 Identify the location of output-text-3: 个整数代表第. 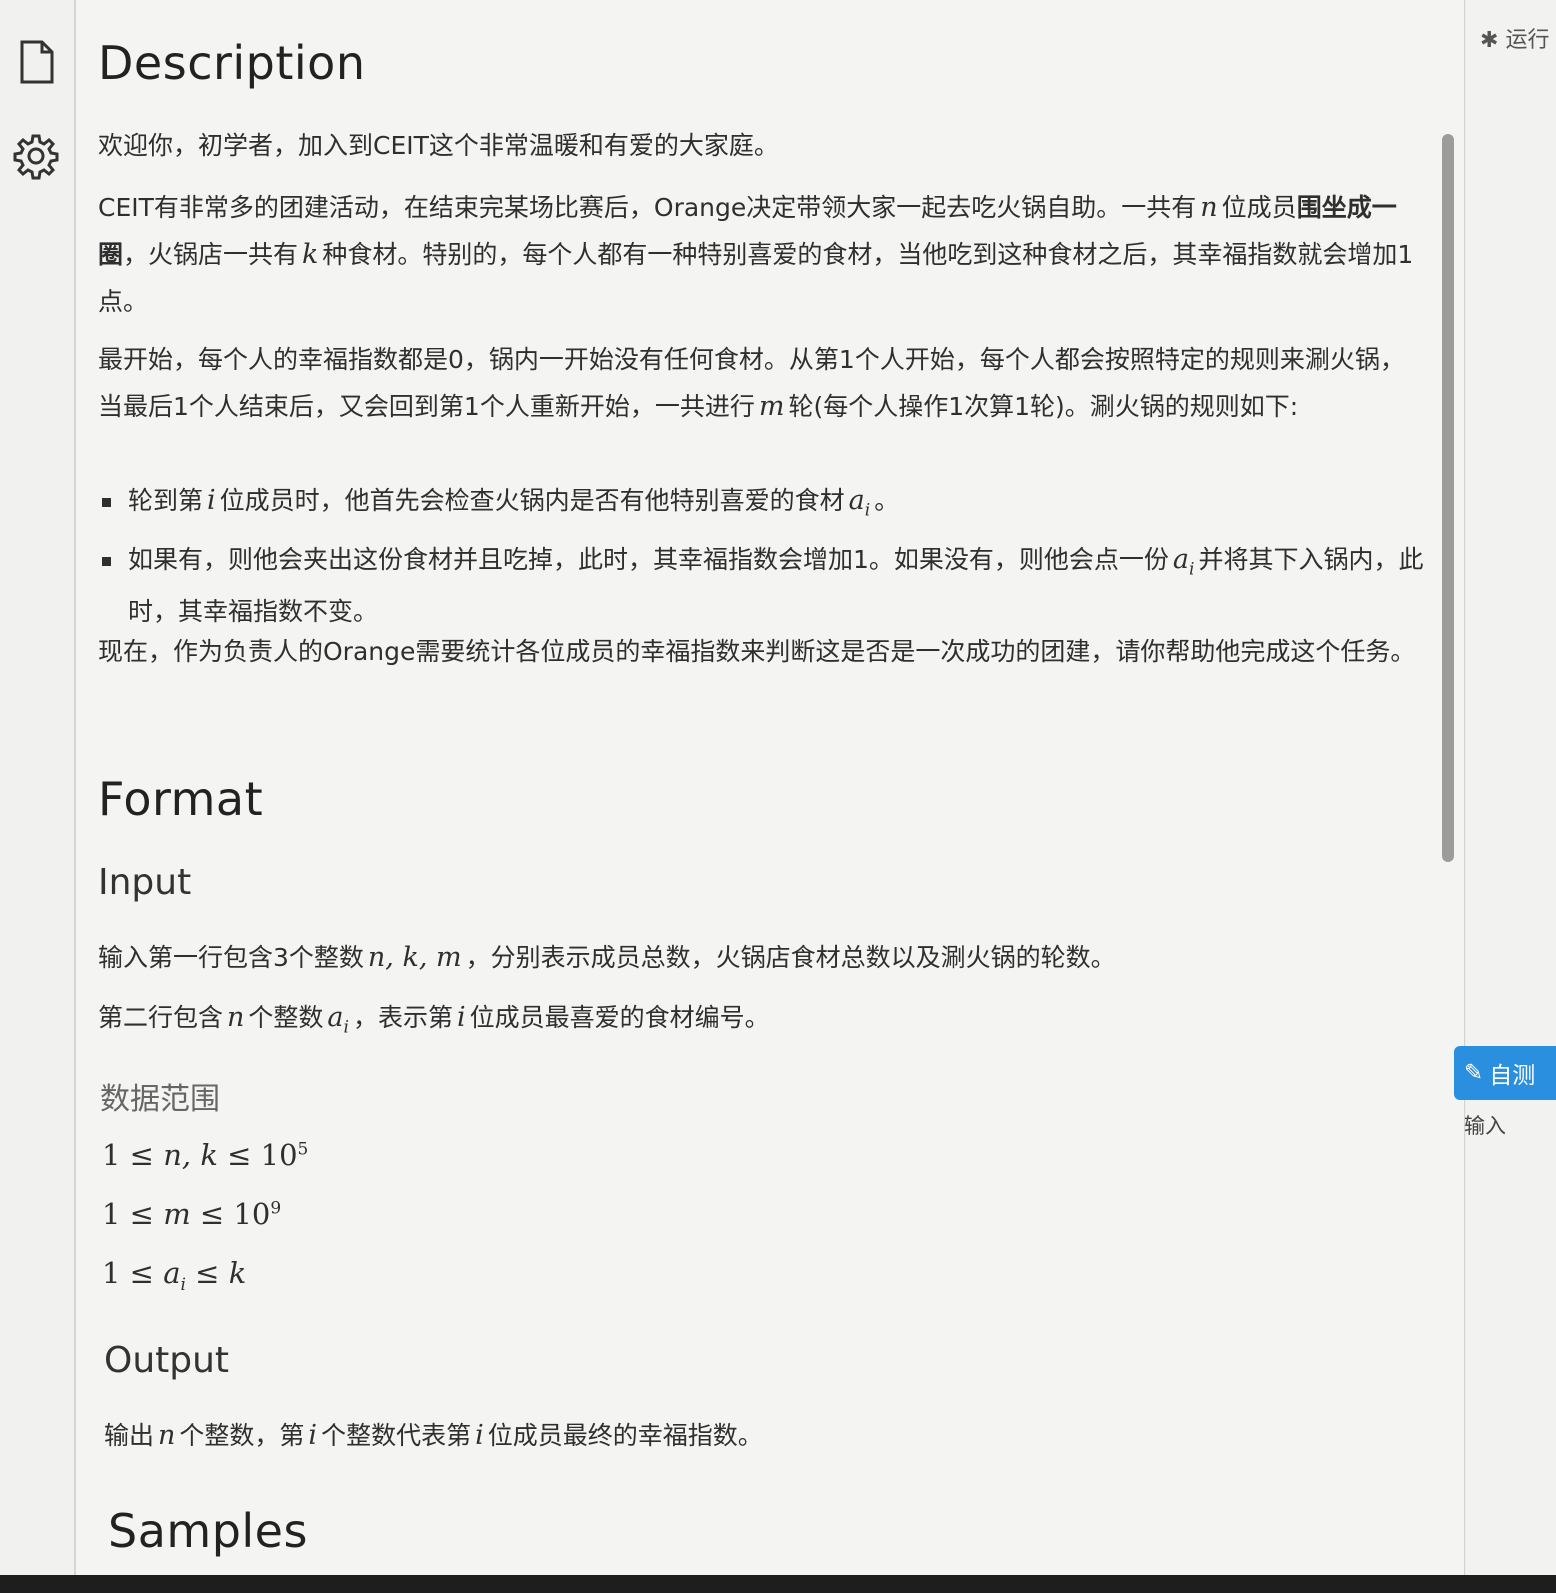
(396, 1435).